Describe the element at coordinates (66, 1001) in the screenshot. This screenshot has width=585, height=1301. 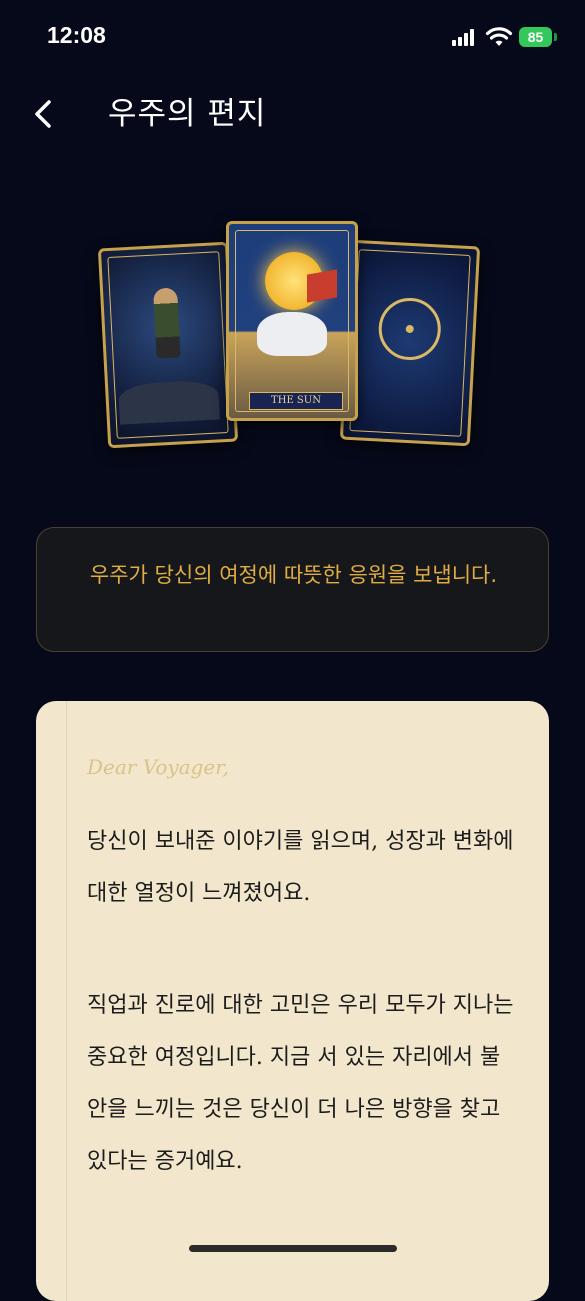
I see `letter-margin-line` at that location.